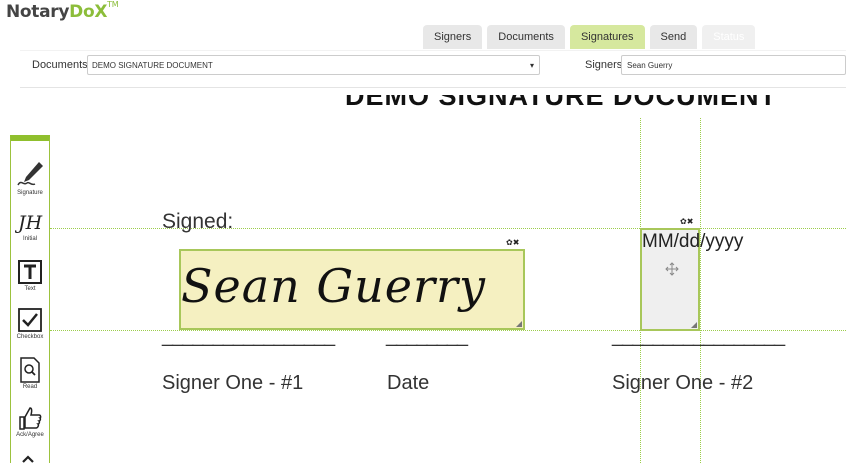  Describe the element at coordinates (30, 435) in the screenshot. I see `tool-ack-agree-label: Ack/Agree` at that location.